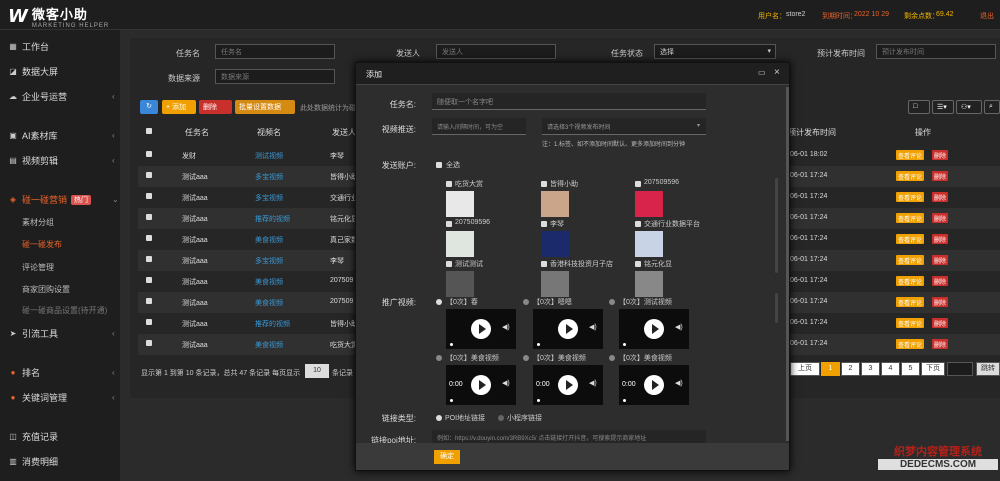 The width and height of the screenshot is (1000, 481). I want to click on select-all-accounts-checkbox, so click(439, 165).